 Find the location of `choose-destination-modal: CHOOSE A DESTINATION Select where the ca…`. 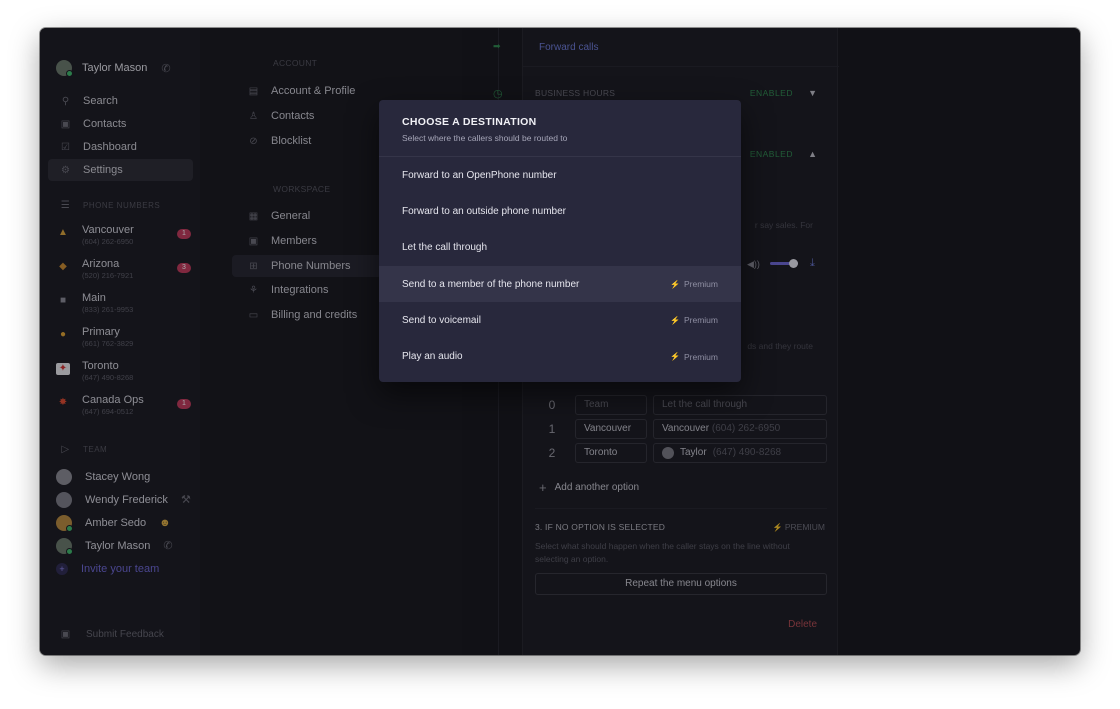

choose-destination-modal: CHOOSE A DESTINATION Select where the ca… is located at coordinates (560, 241).